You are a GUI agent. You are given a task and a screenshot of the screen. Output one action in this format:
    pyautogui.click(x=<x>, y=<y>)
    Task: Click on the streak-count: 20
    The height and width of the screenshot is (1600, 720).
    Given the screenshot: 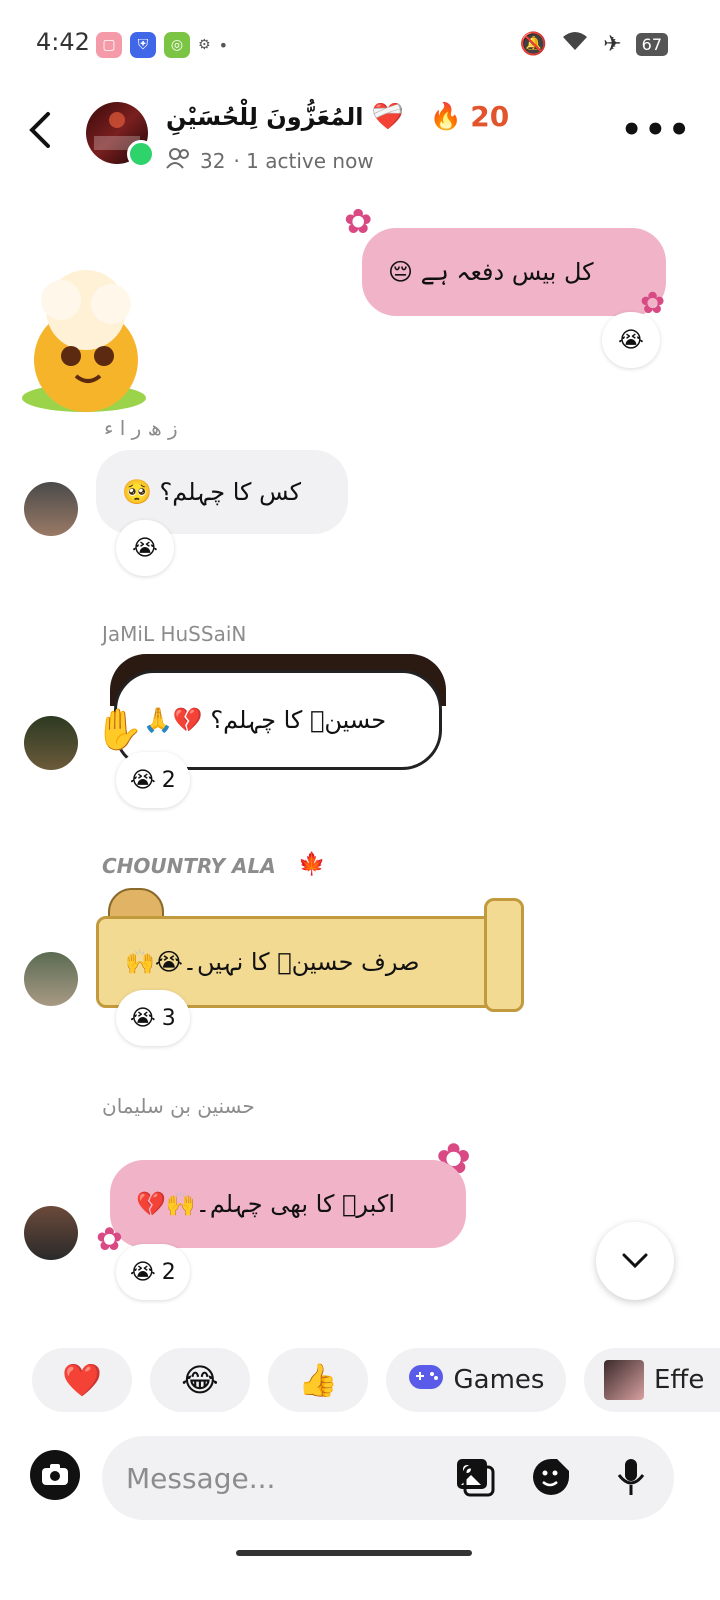 What is the action you would take?
    pyautogui.click(x=490, y=116)
    